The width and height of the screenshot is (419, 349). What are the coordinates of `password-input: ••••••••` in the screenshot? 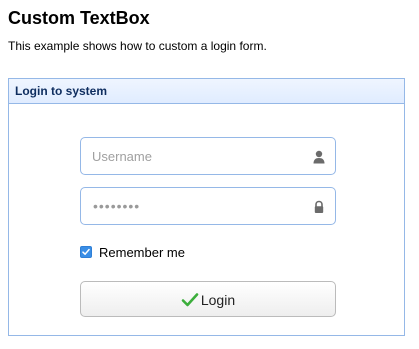 It's located at (116, 206).